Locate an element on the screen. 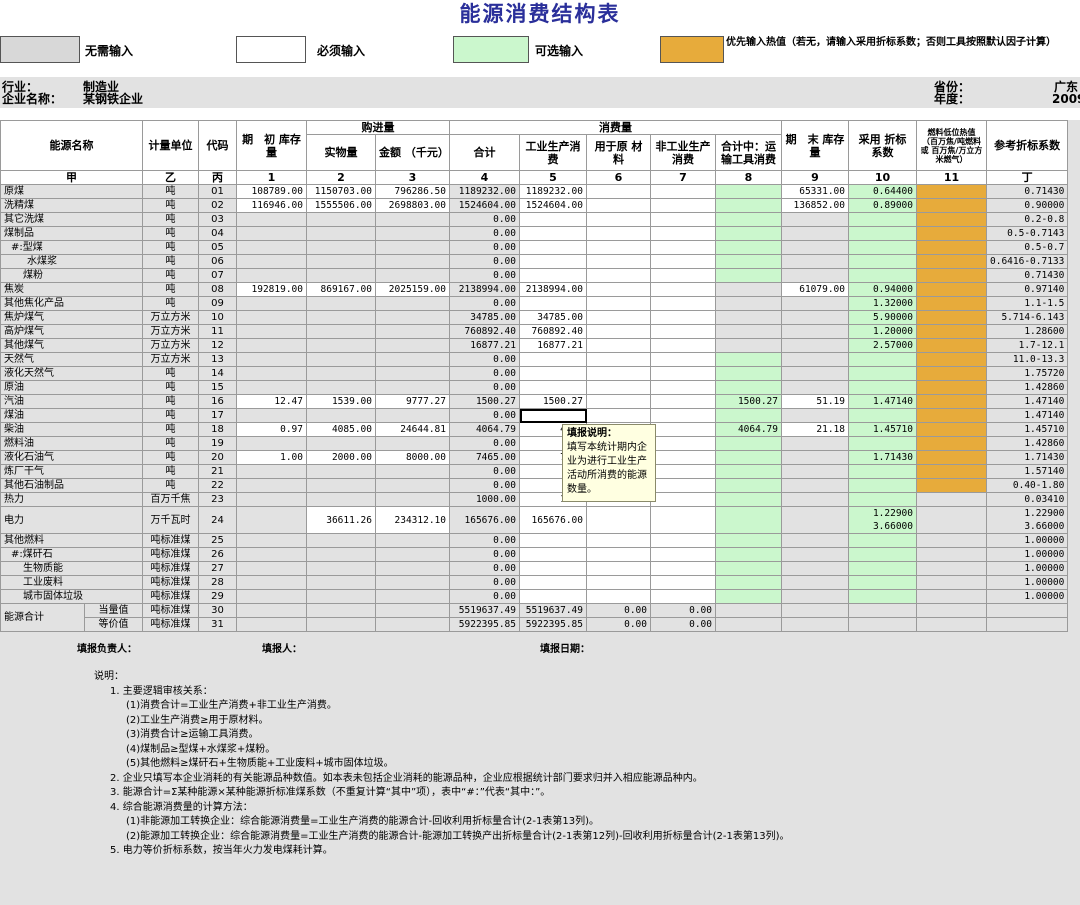  cell-c5: 16877.21 is located at coordinates (553, 345).